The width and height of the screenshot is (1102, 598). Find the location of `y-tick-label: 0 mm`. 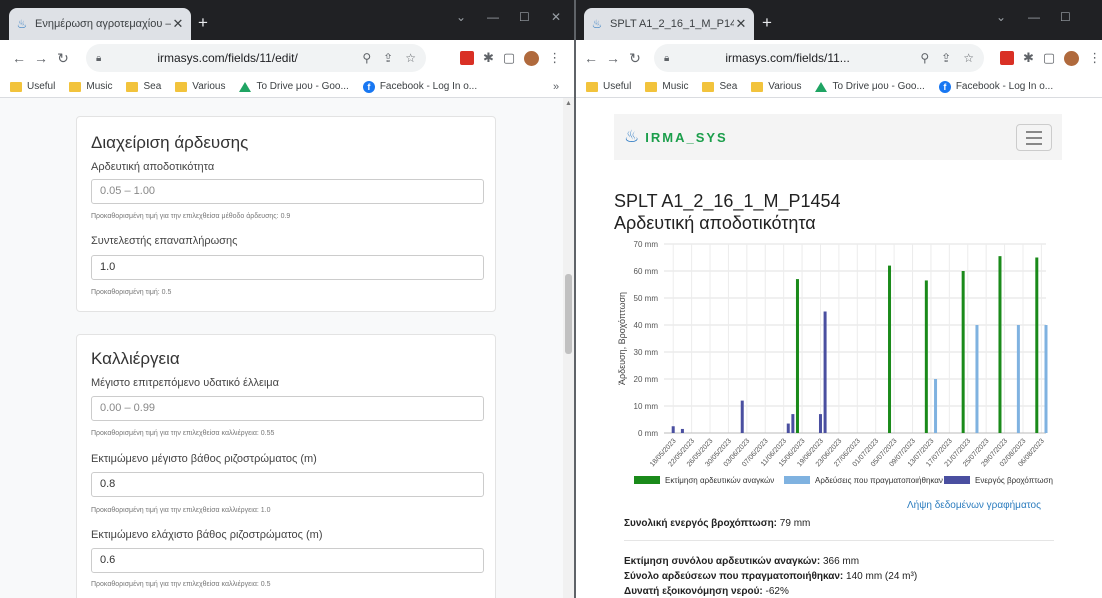

y-tick-label: 0 mm is located at coordinates (648, 433).